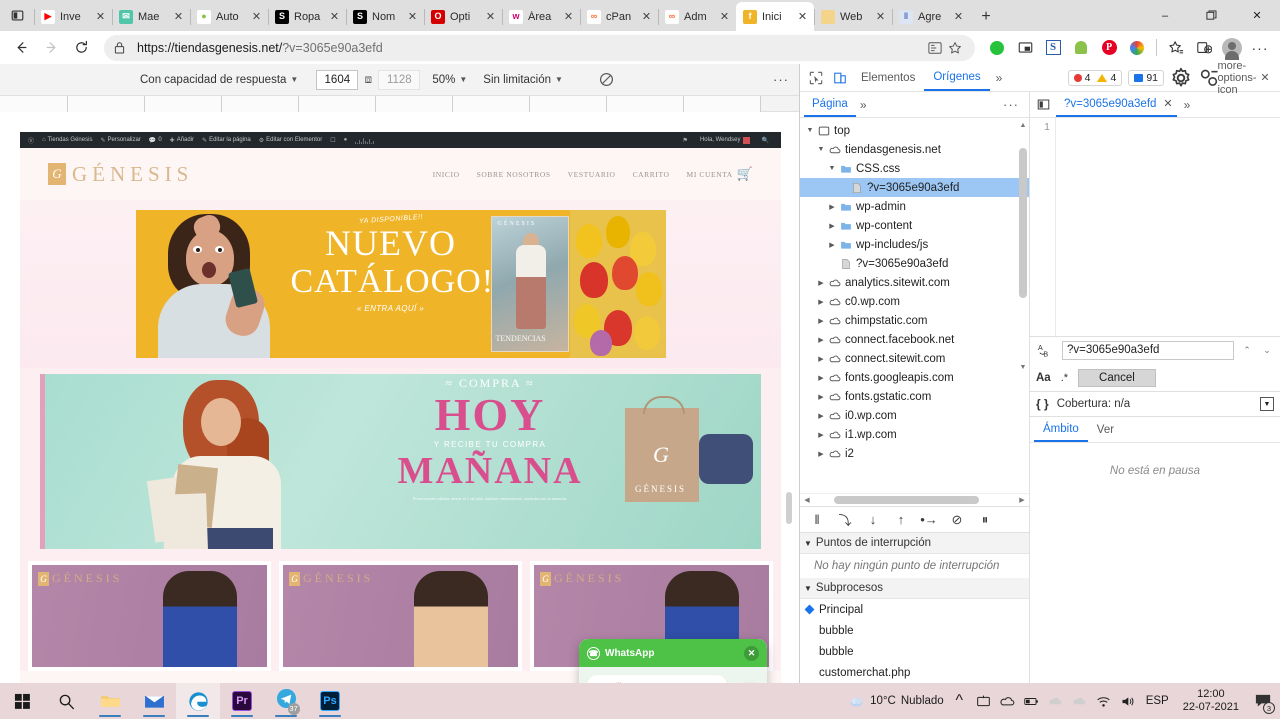 This screenshot has width=1280, height=719. What do you see at coordinates (957, 520) in the screenshot?
I see `deactivate-breakpoints-button: ⊘` at bounding box center [957, 520].